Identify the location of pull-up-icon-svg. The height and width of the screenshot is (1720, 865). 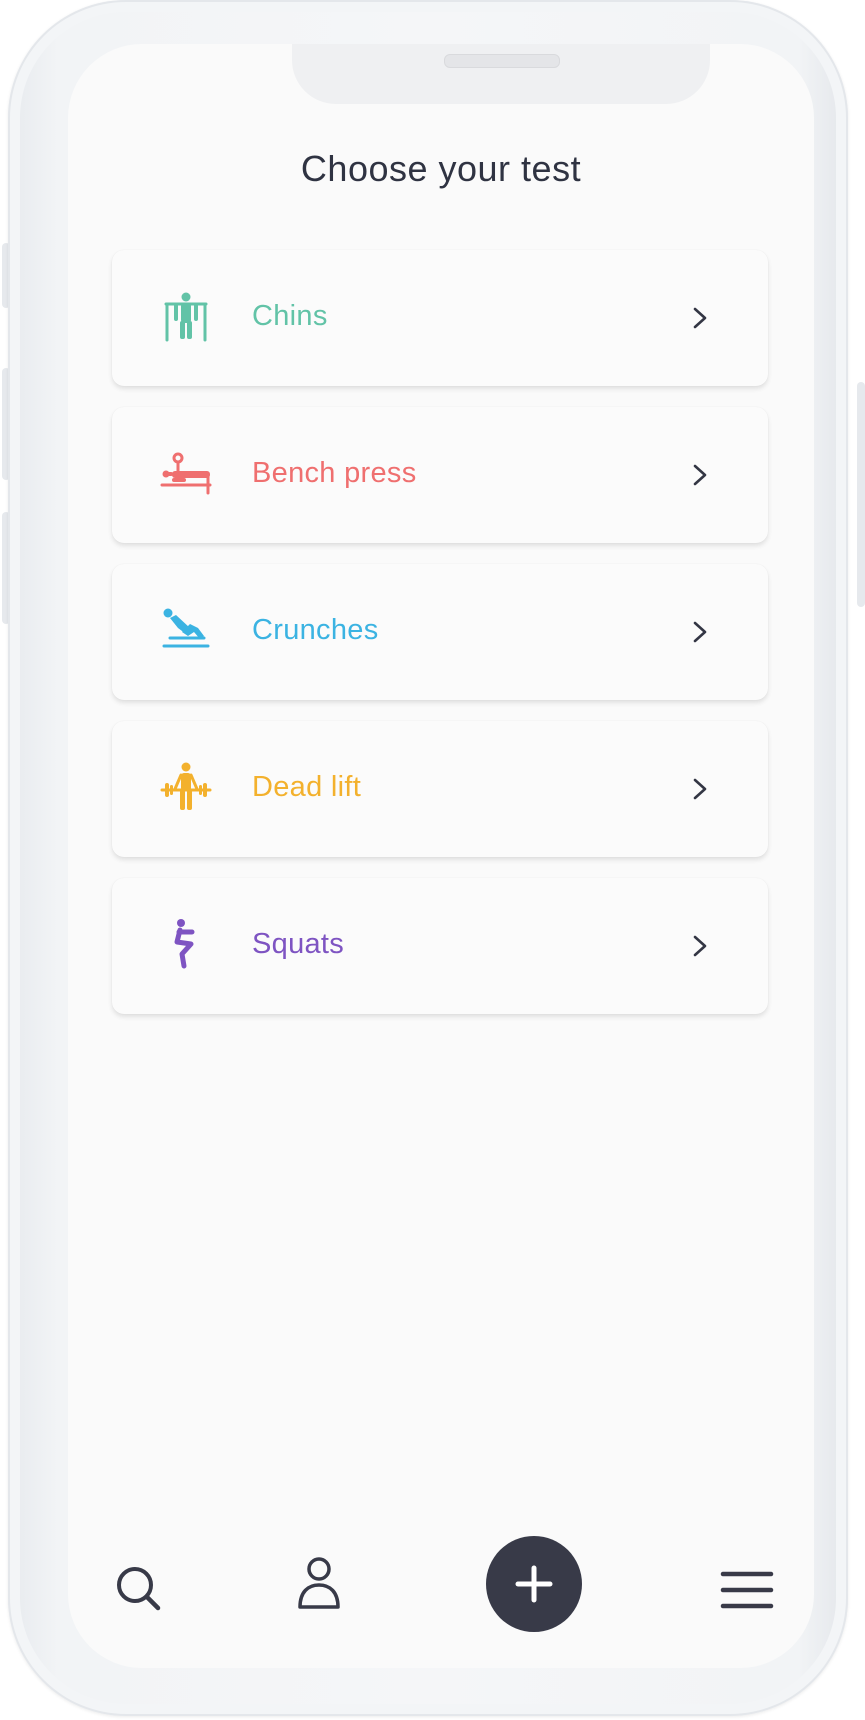
(186, 317).